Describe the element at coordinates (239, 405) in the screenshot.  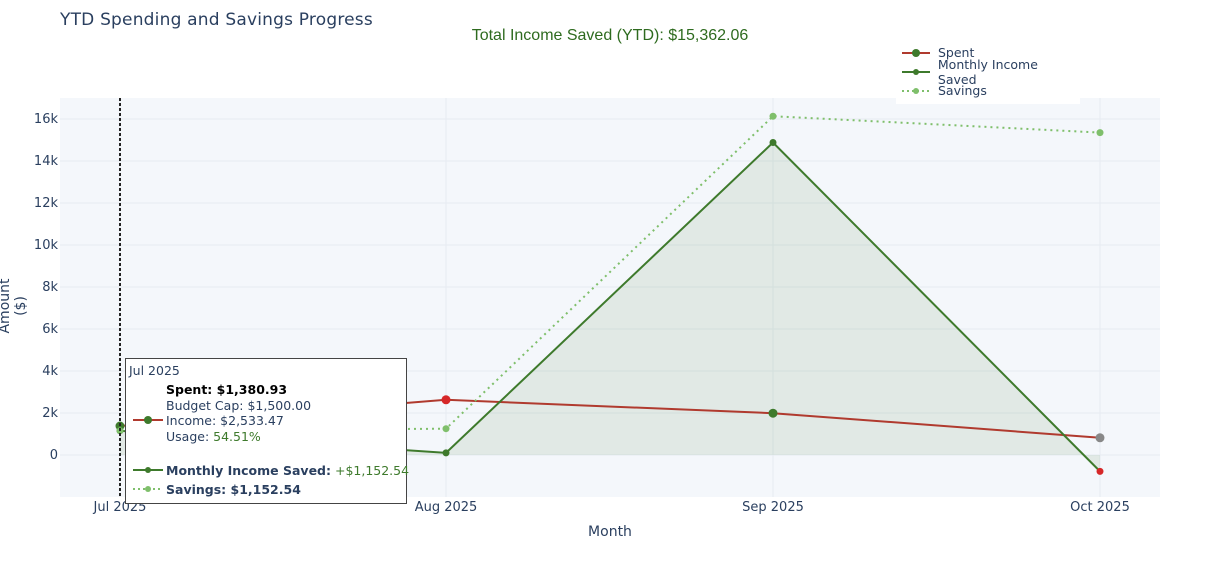
I see `tooltip-budget-cap: Budget Cap: $1,500.00` at that location.